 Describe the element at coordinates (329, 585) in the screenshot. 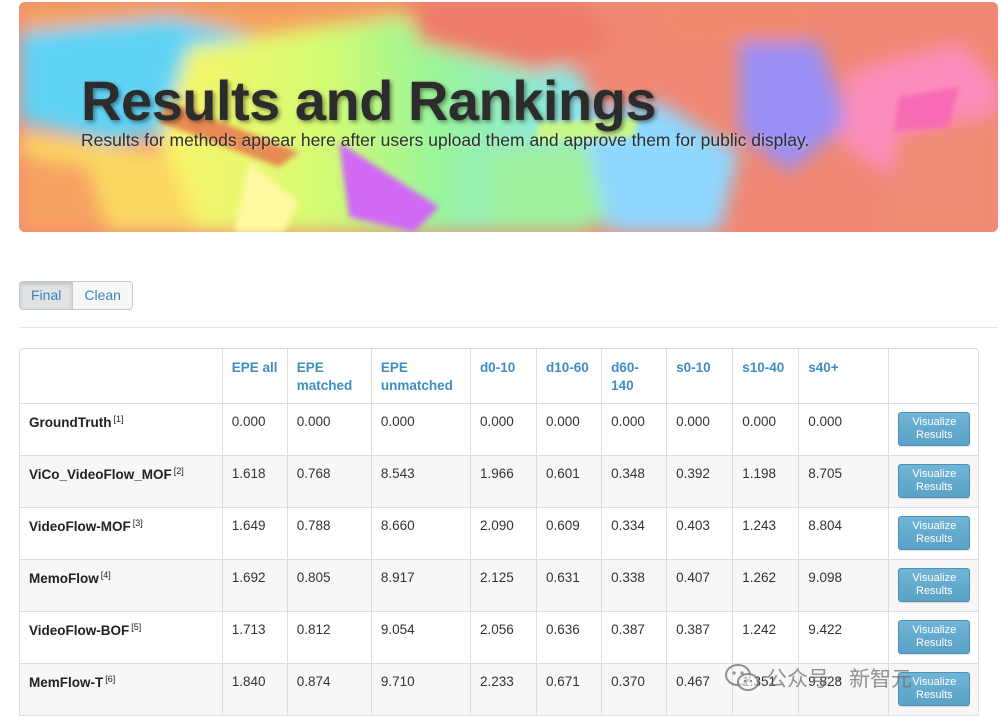

I see `metric-value: 0.805` at that location.